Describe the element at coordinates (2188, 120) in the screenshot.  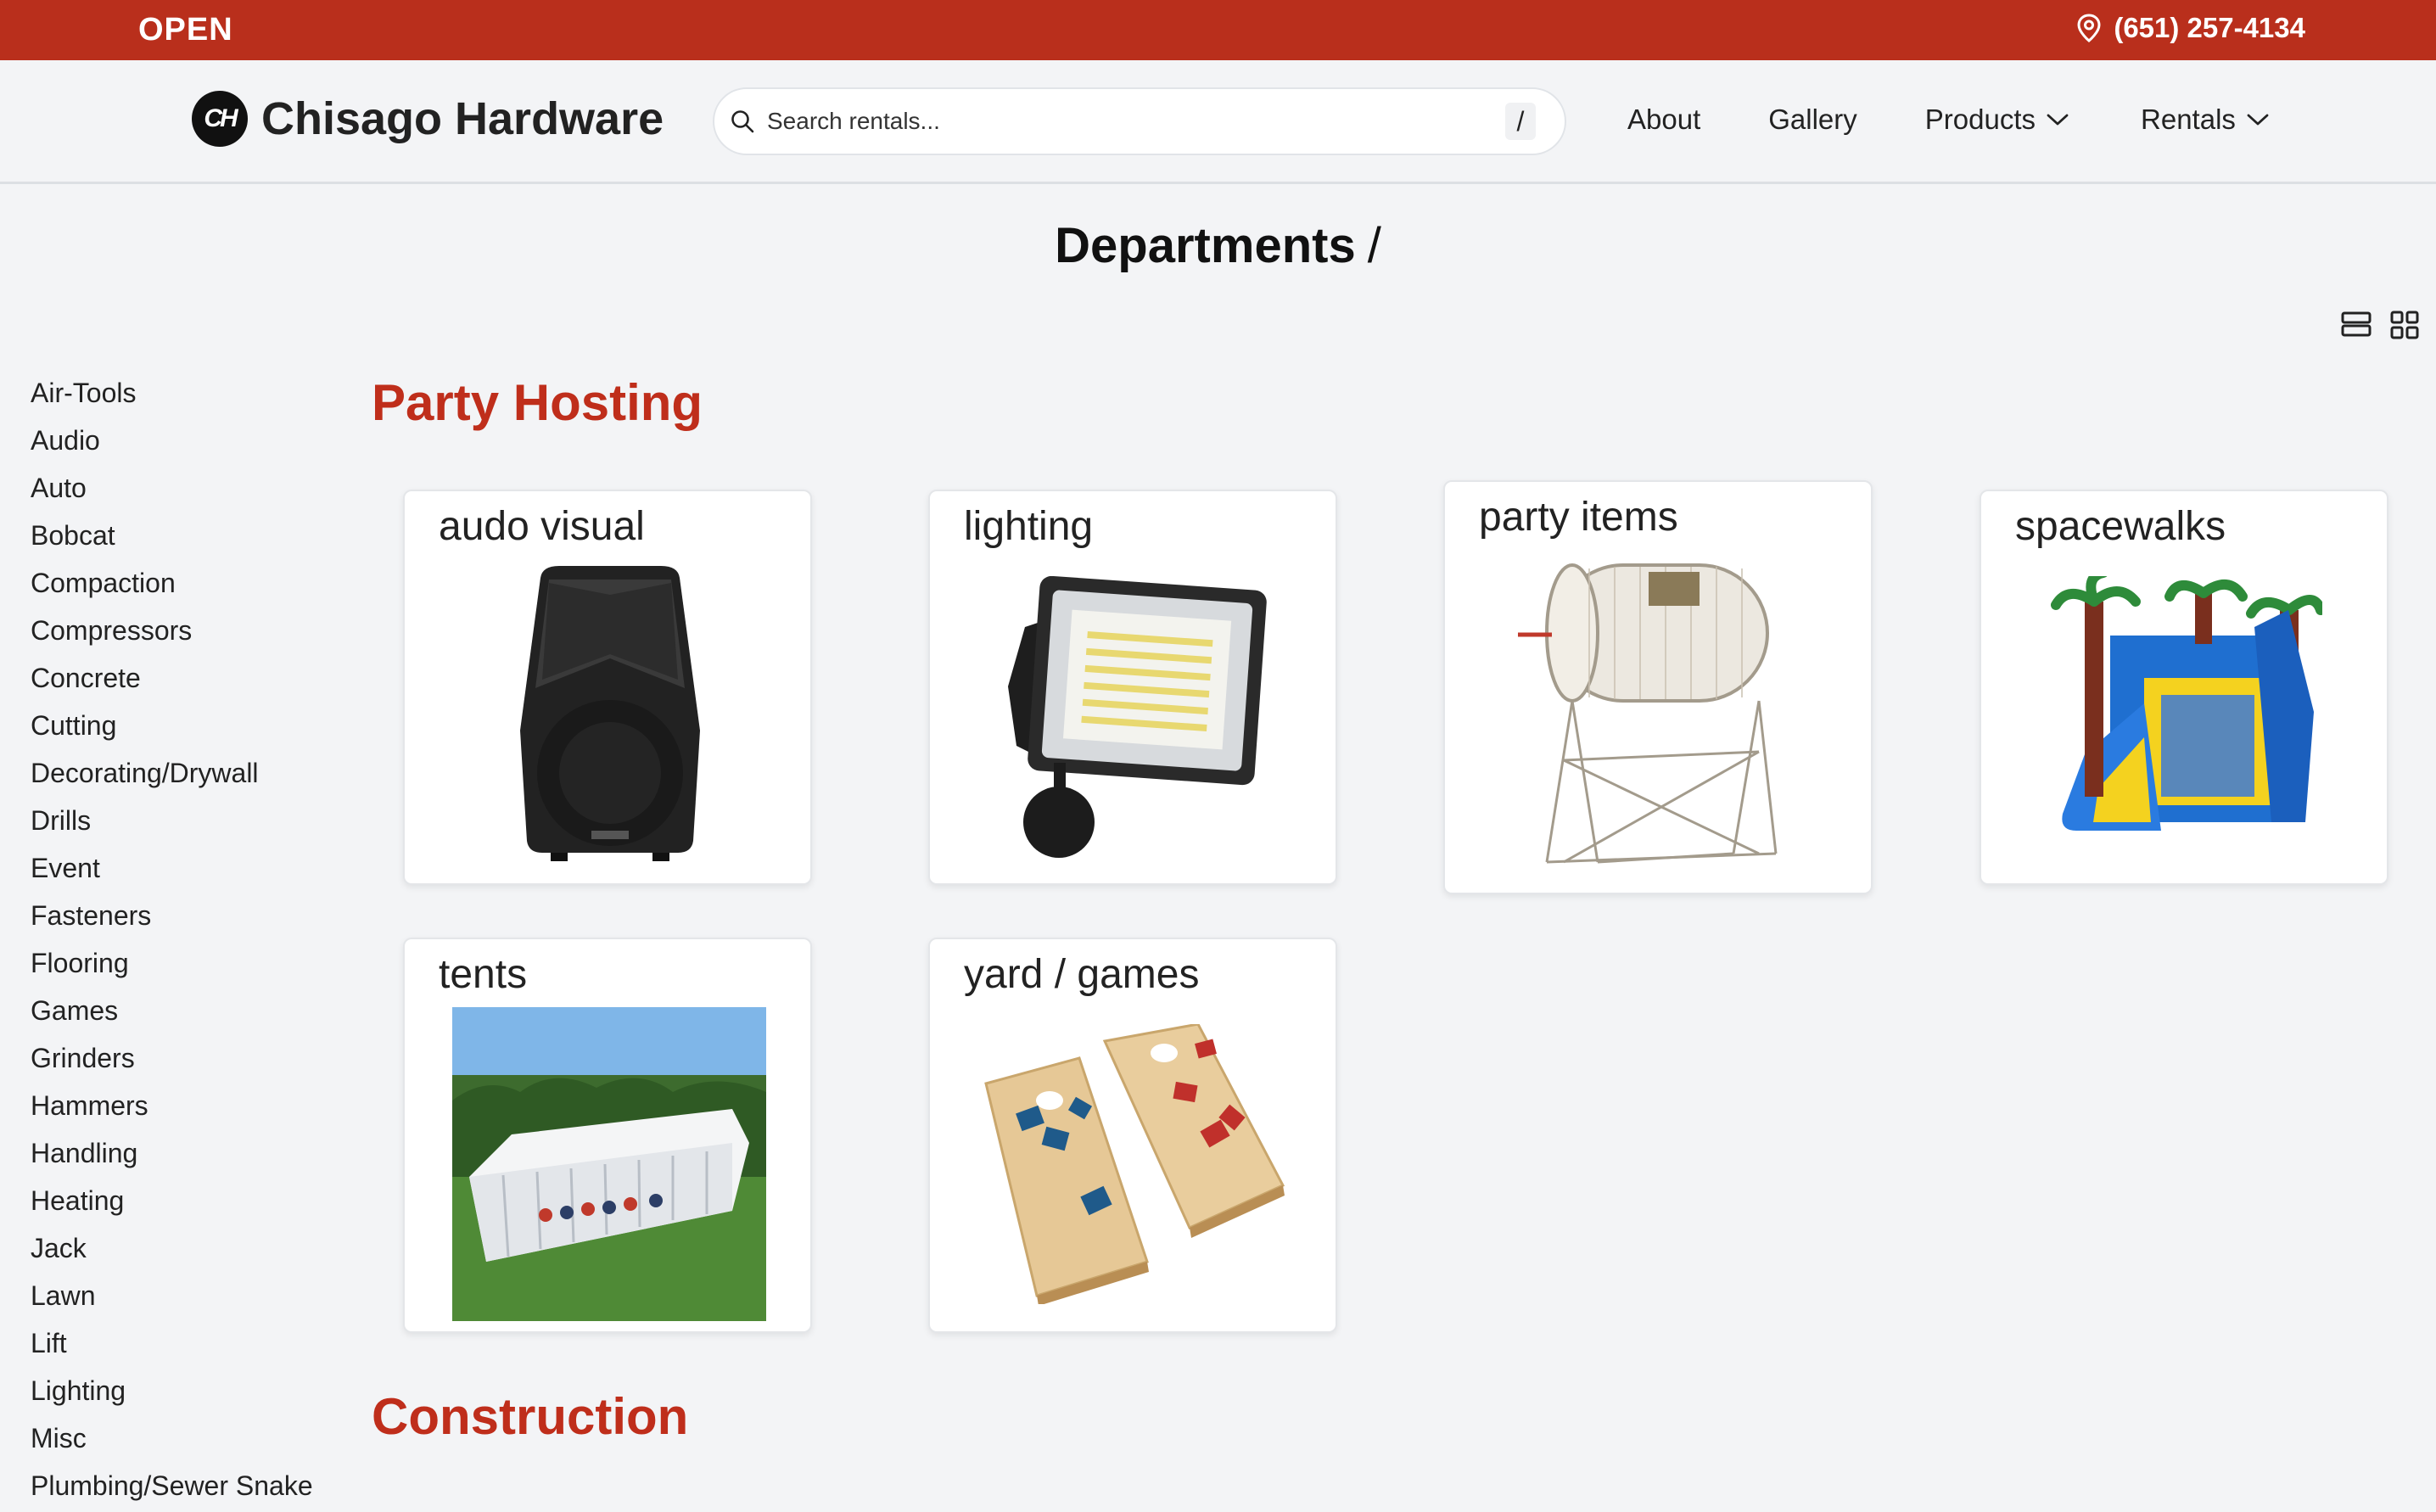
I see `nav-rentals-label: Rentals` at that location.